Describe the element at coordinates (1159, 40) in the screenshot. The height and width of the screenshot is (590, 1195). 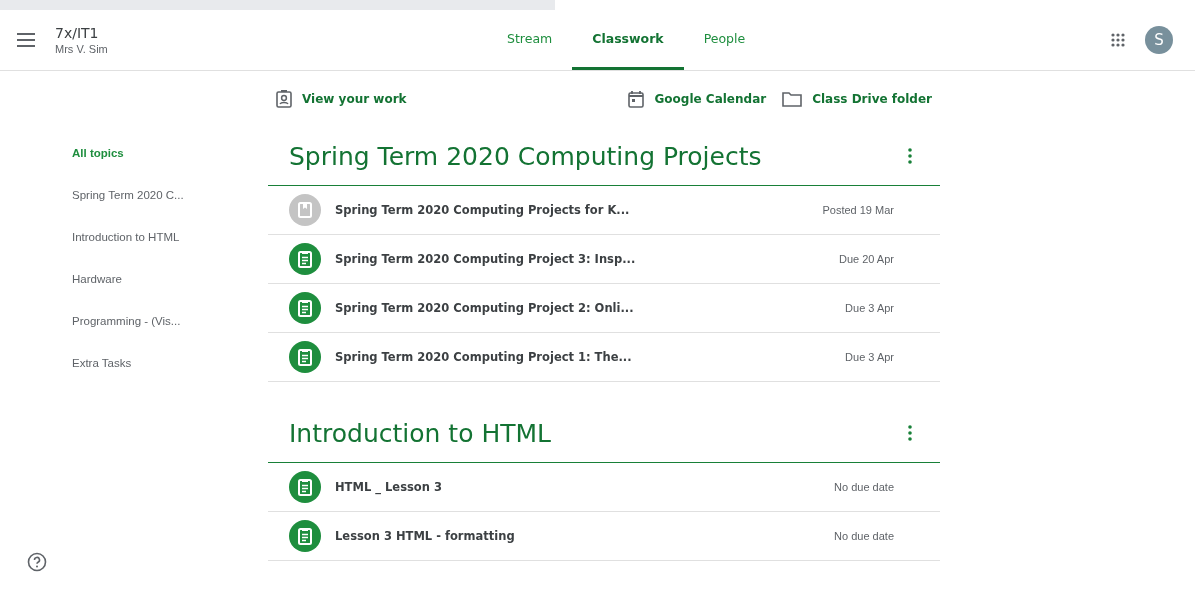
I see `user-avatar: S` at that location.